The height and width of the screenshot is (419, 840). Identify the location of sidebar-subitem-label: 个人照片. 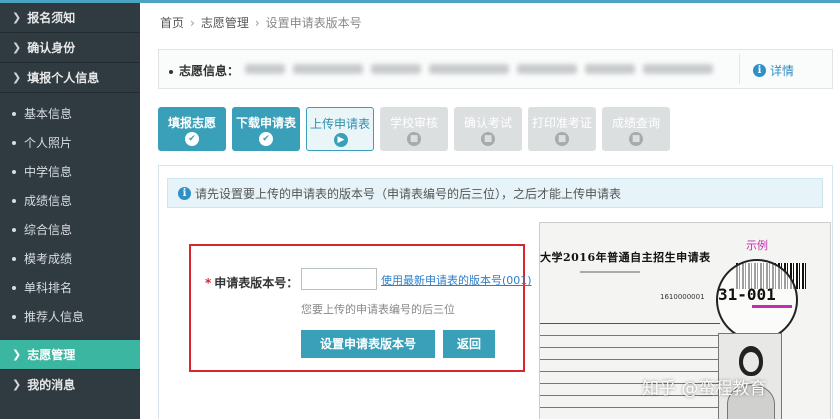
(48, 143).